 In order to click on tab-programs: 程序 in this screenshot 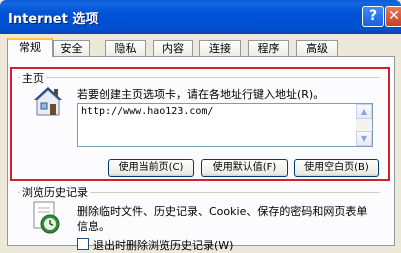, I will do `click(268, 48)`.